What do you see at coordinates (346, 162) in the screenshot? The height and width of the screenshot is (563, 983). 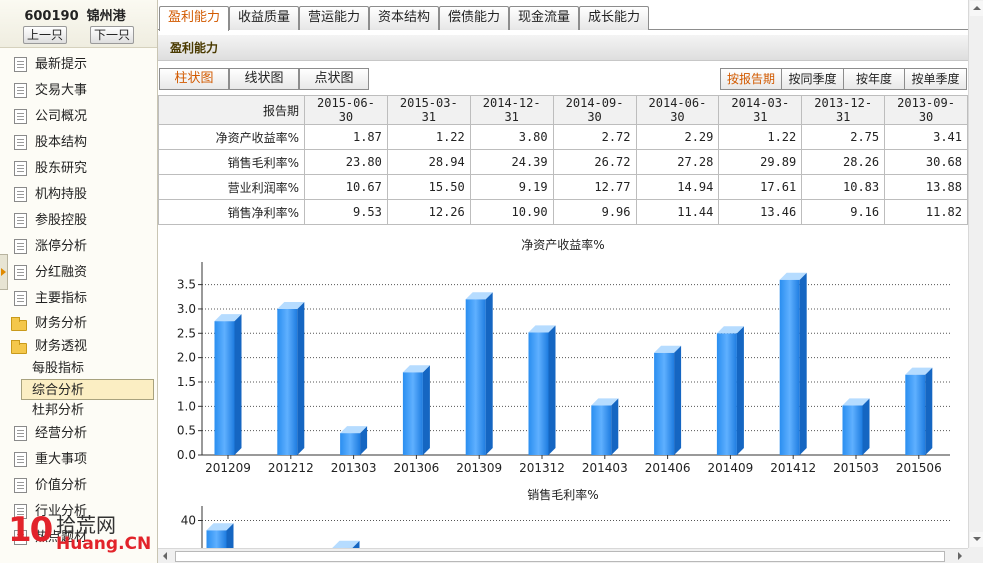 I see `table-cell: 23.80` at bounding box center [346, 162].